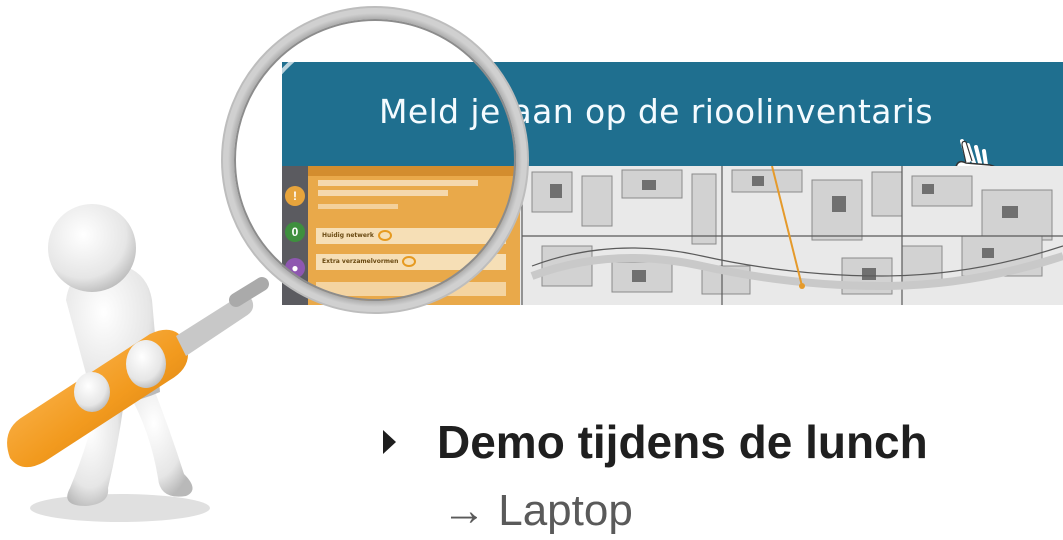  What do you see at coordinates (682, 442) in the screenshot?
I see `bullet-heading: Demo tijdens de lunch` at bounding box center [682, 442].